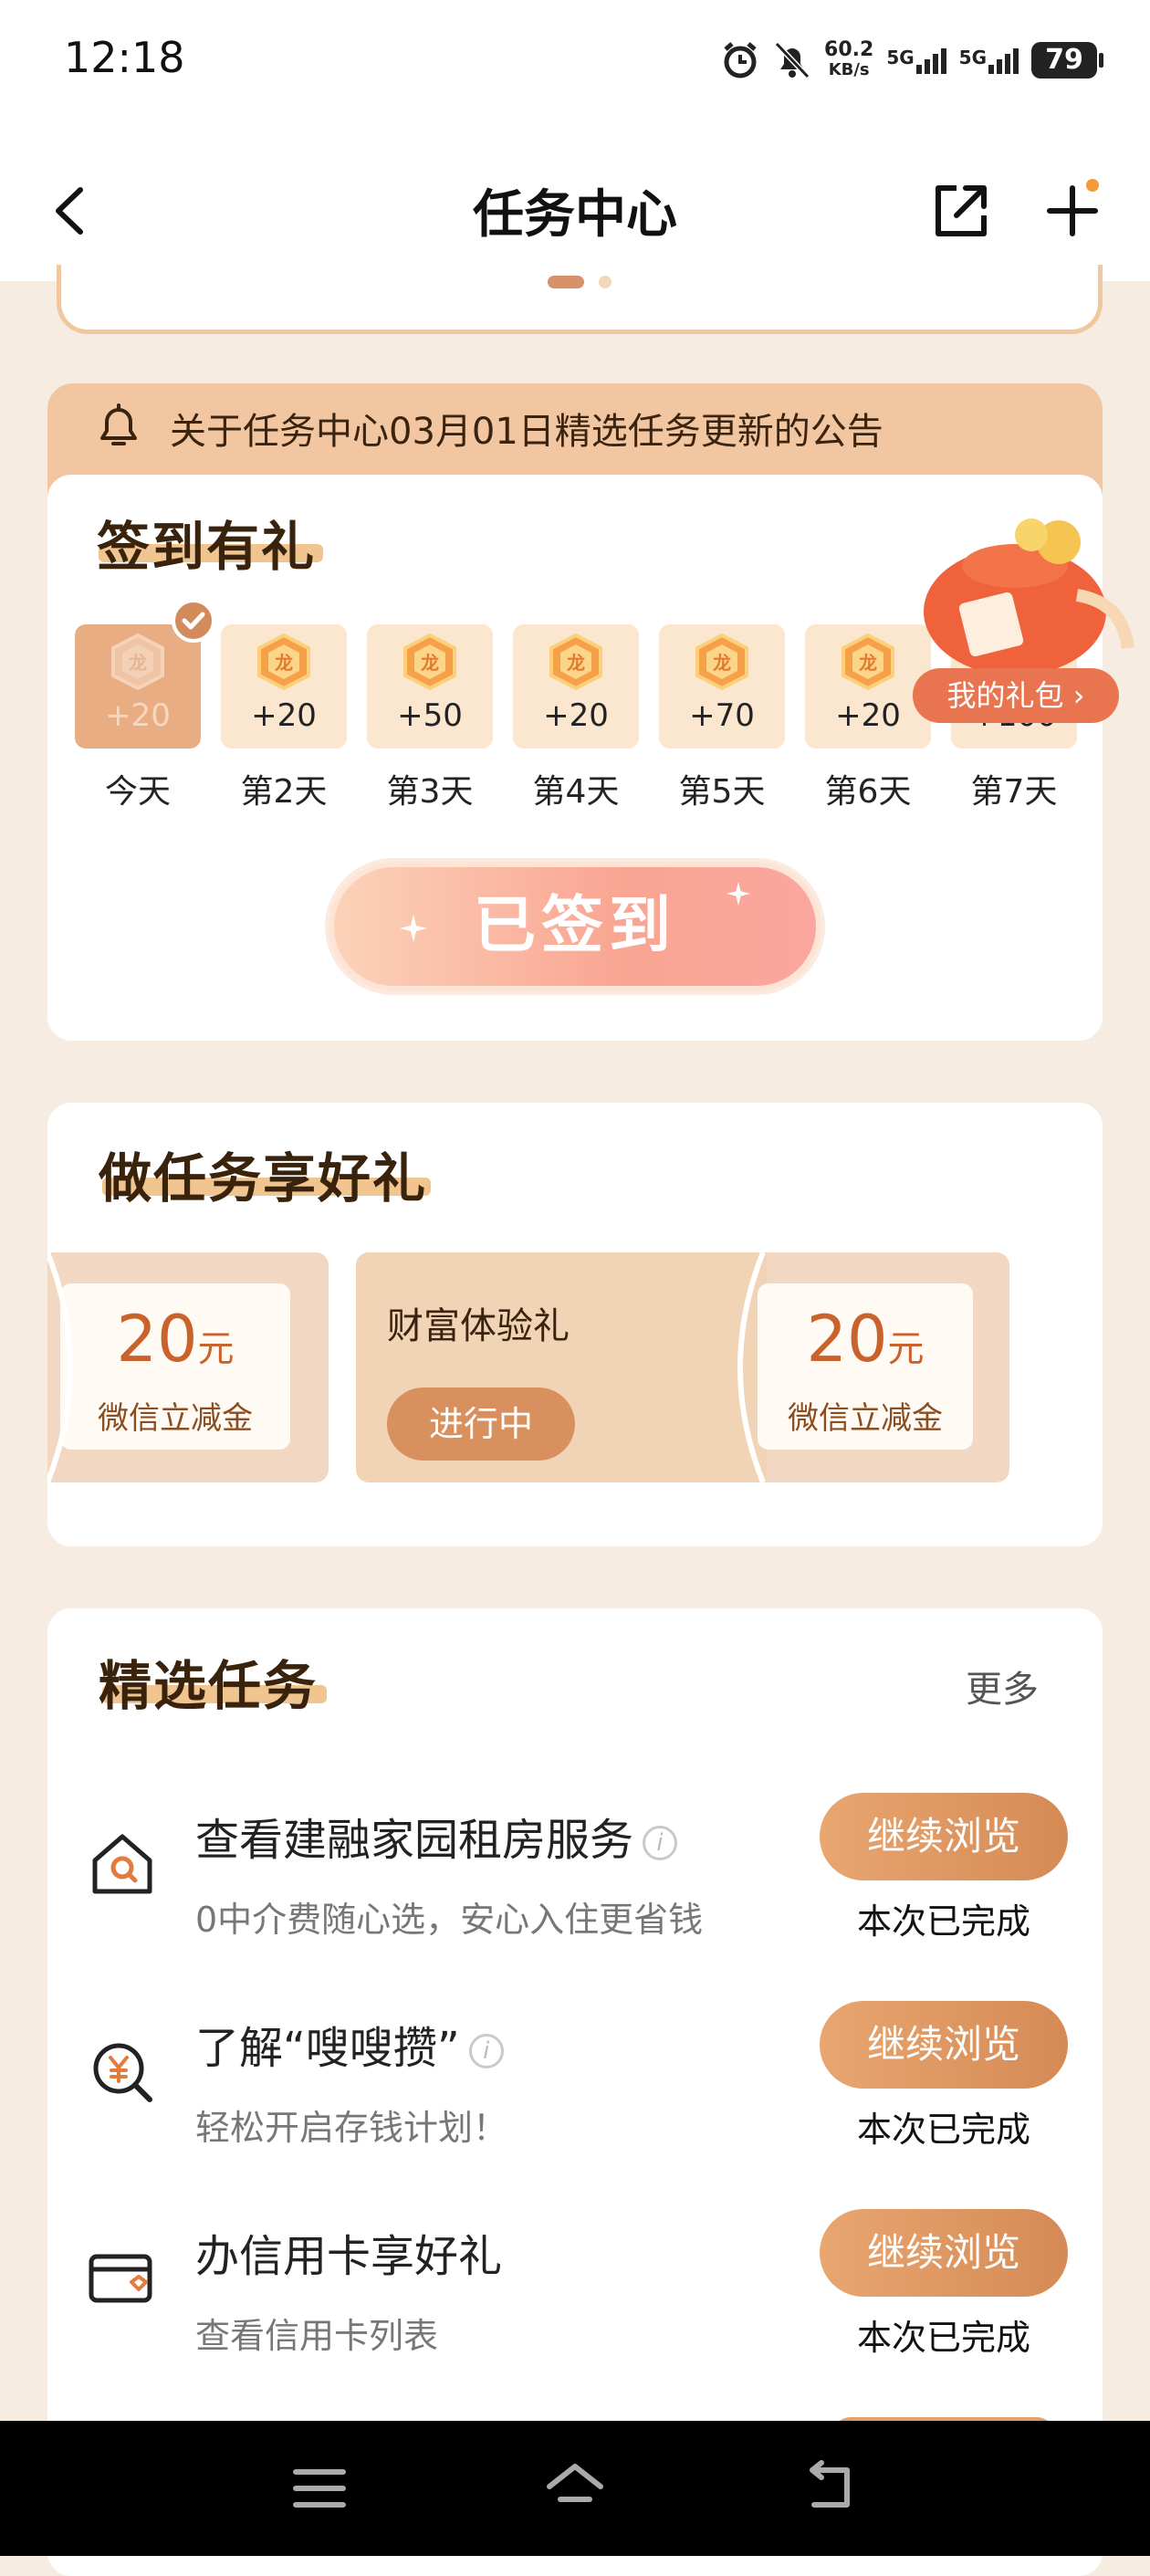 This screenshot has width=1150, height=2576. I want to click on task-desc: 0中介费随心选，安心入住更省钱, so click(449, 1920).